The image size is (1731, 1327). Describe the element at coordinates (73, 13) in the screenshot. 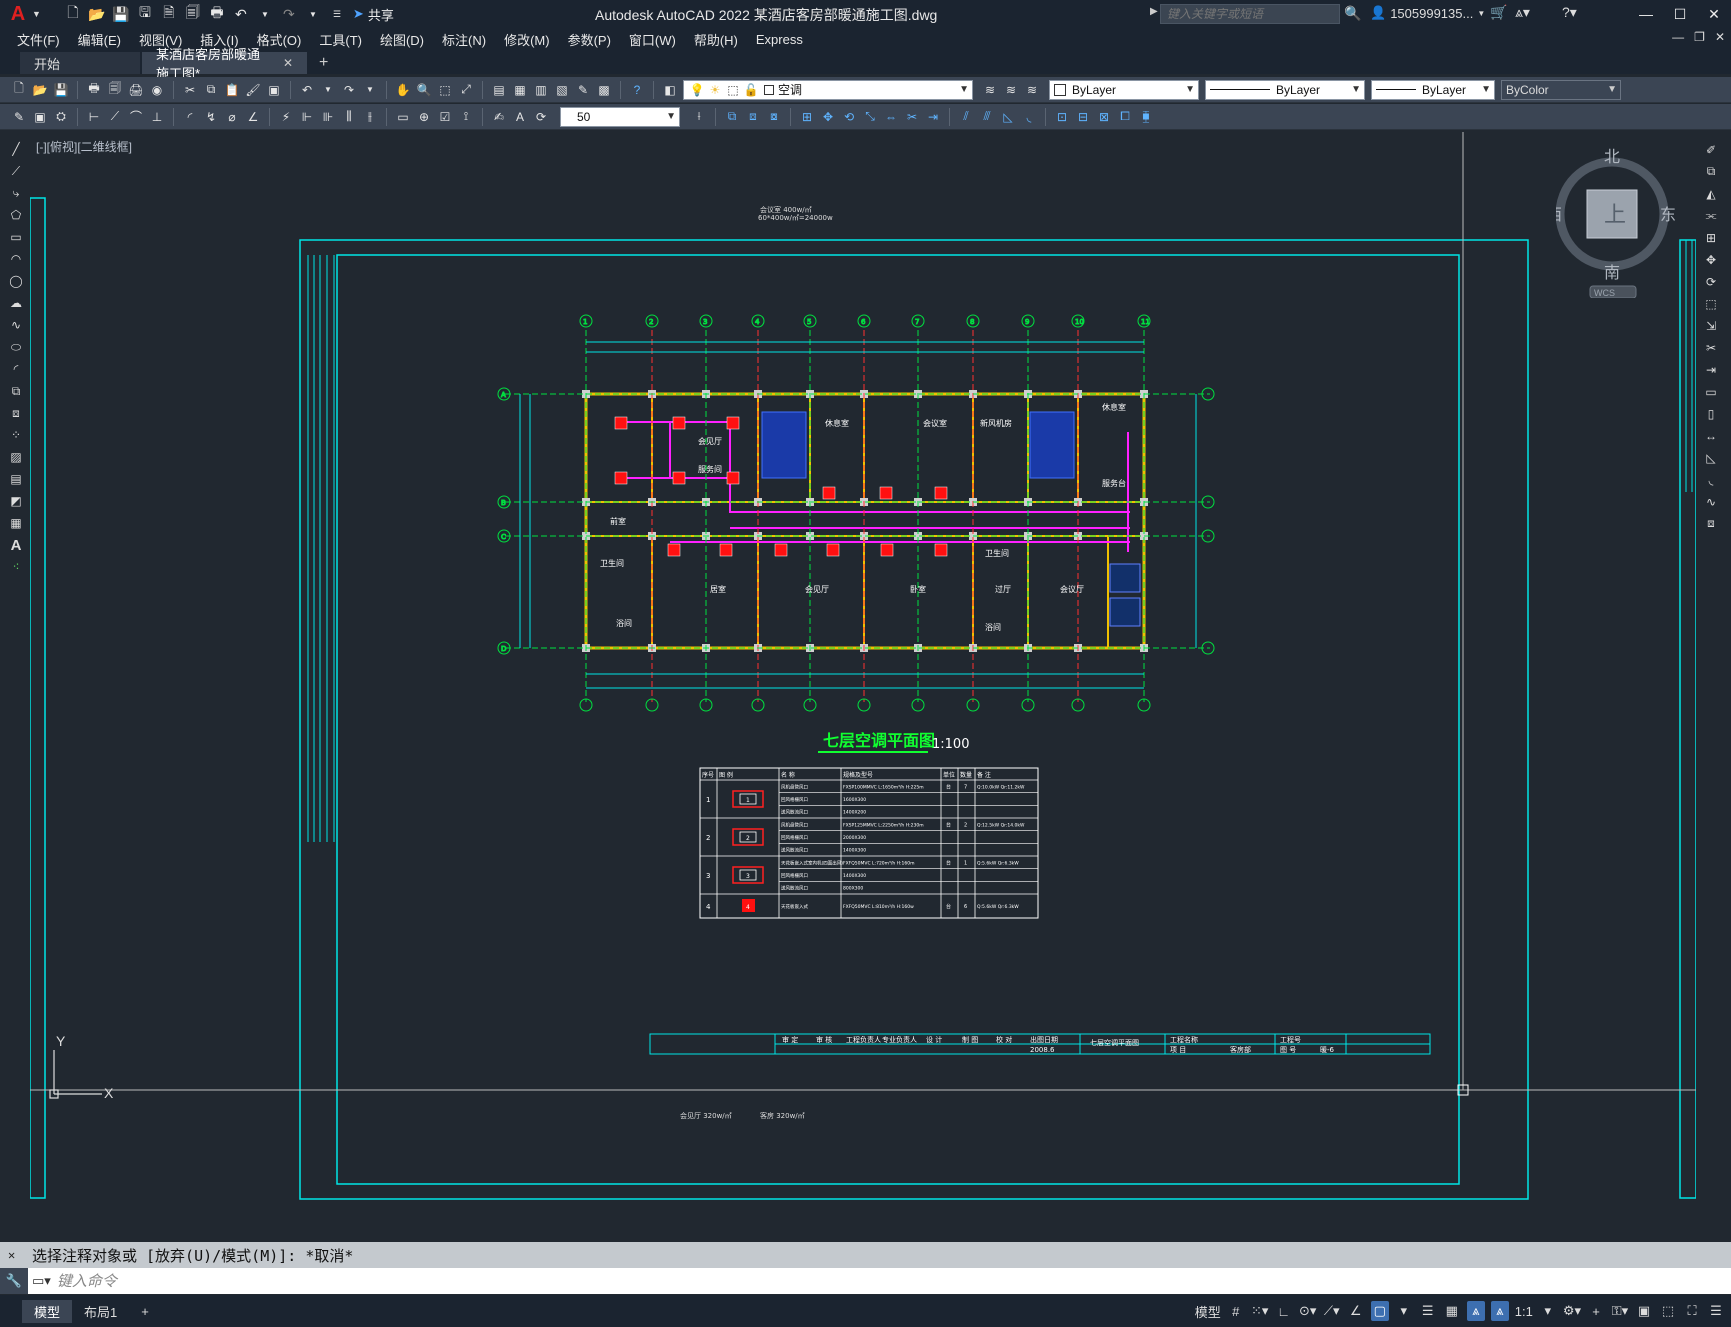

I see `new-file-icon: 🗋` at that location.